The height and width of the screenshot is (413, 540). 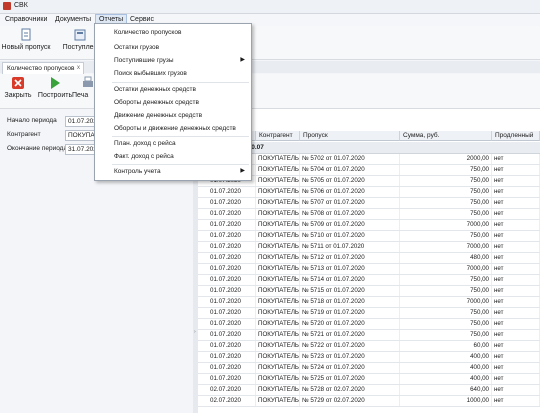 What do you see at coordinates (350, 170) in the screenshot?
I see `cell-pass: № 5704 от 01.07.2020` at bounding box center [350, 170].